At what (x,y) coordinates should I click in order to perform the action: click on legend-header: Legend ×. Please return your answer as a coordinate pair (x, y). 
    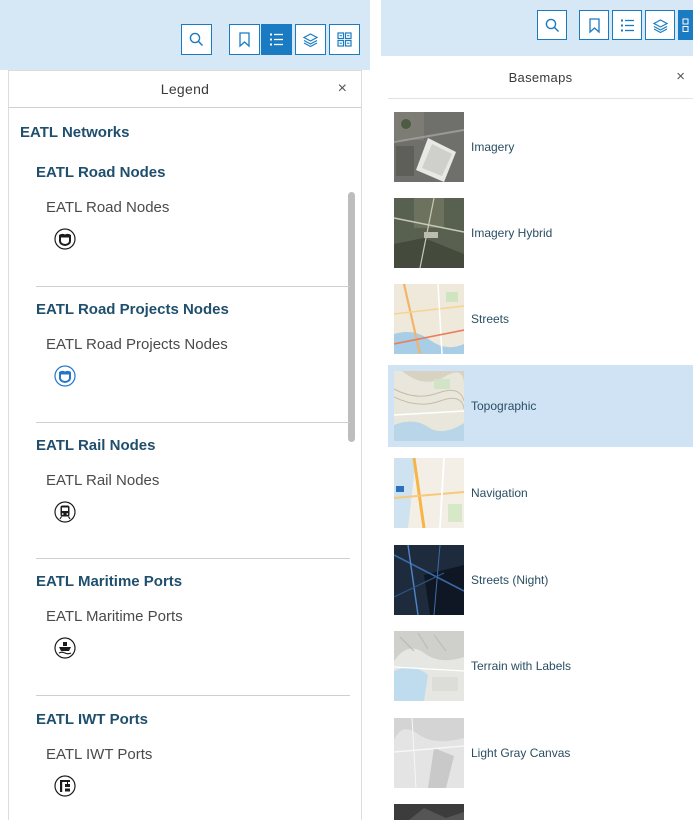
    Looking at the image, I should click on (185, 89).